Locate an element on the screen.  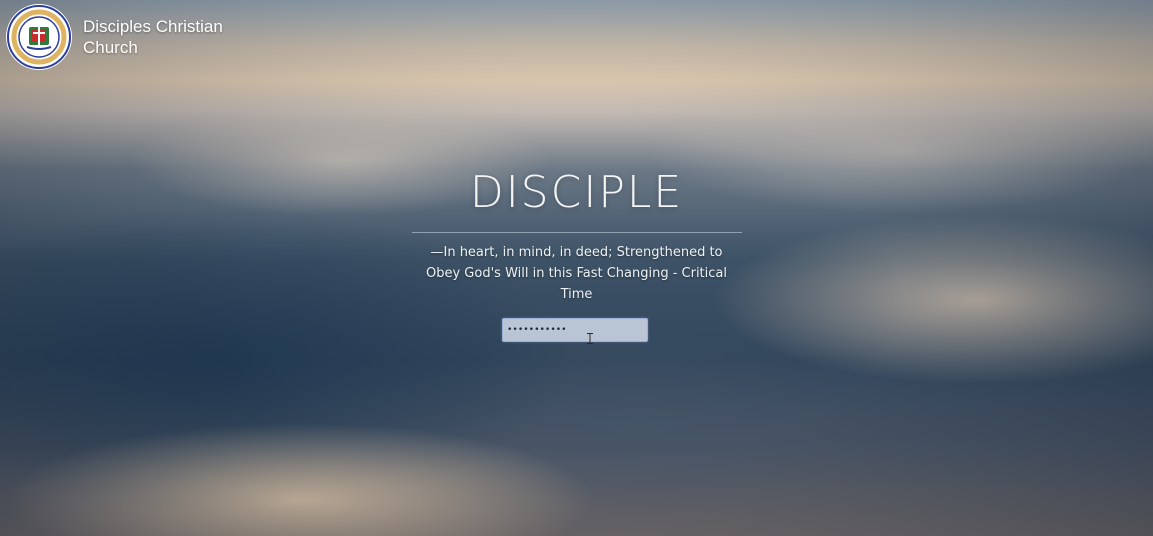
password-input is located at coordinates (575, 330).